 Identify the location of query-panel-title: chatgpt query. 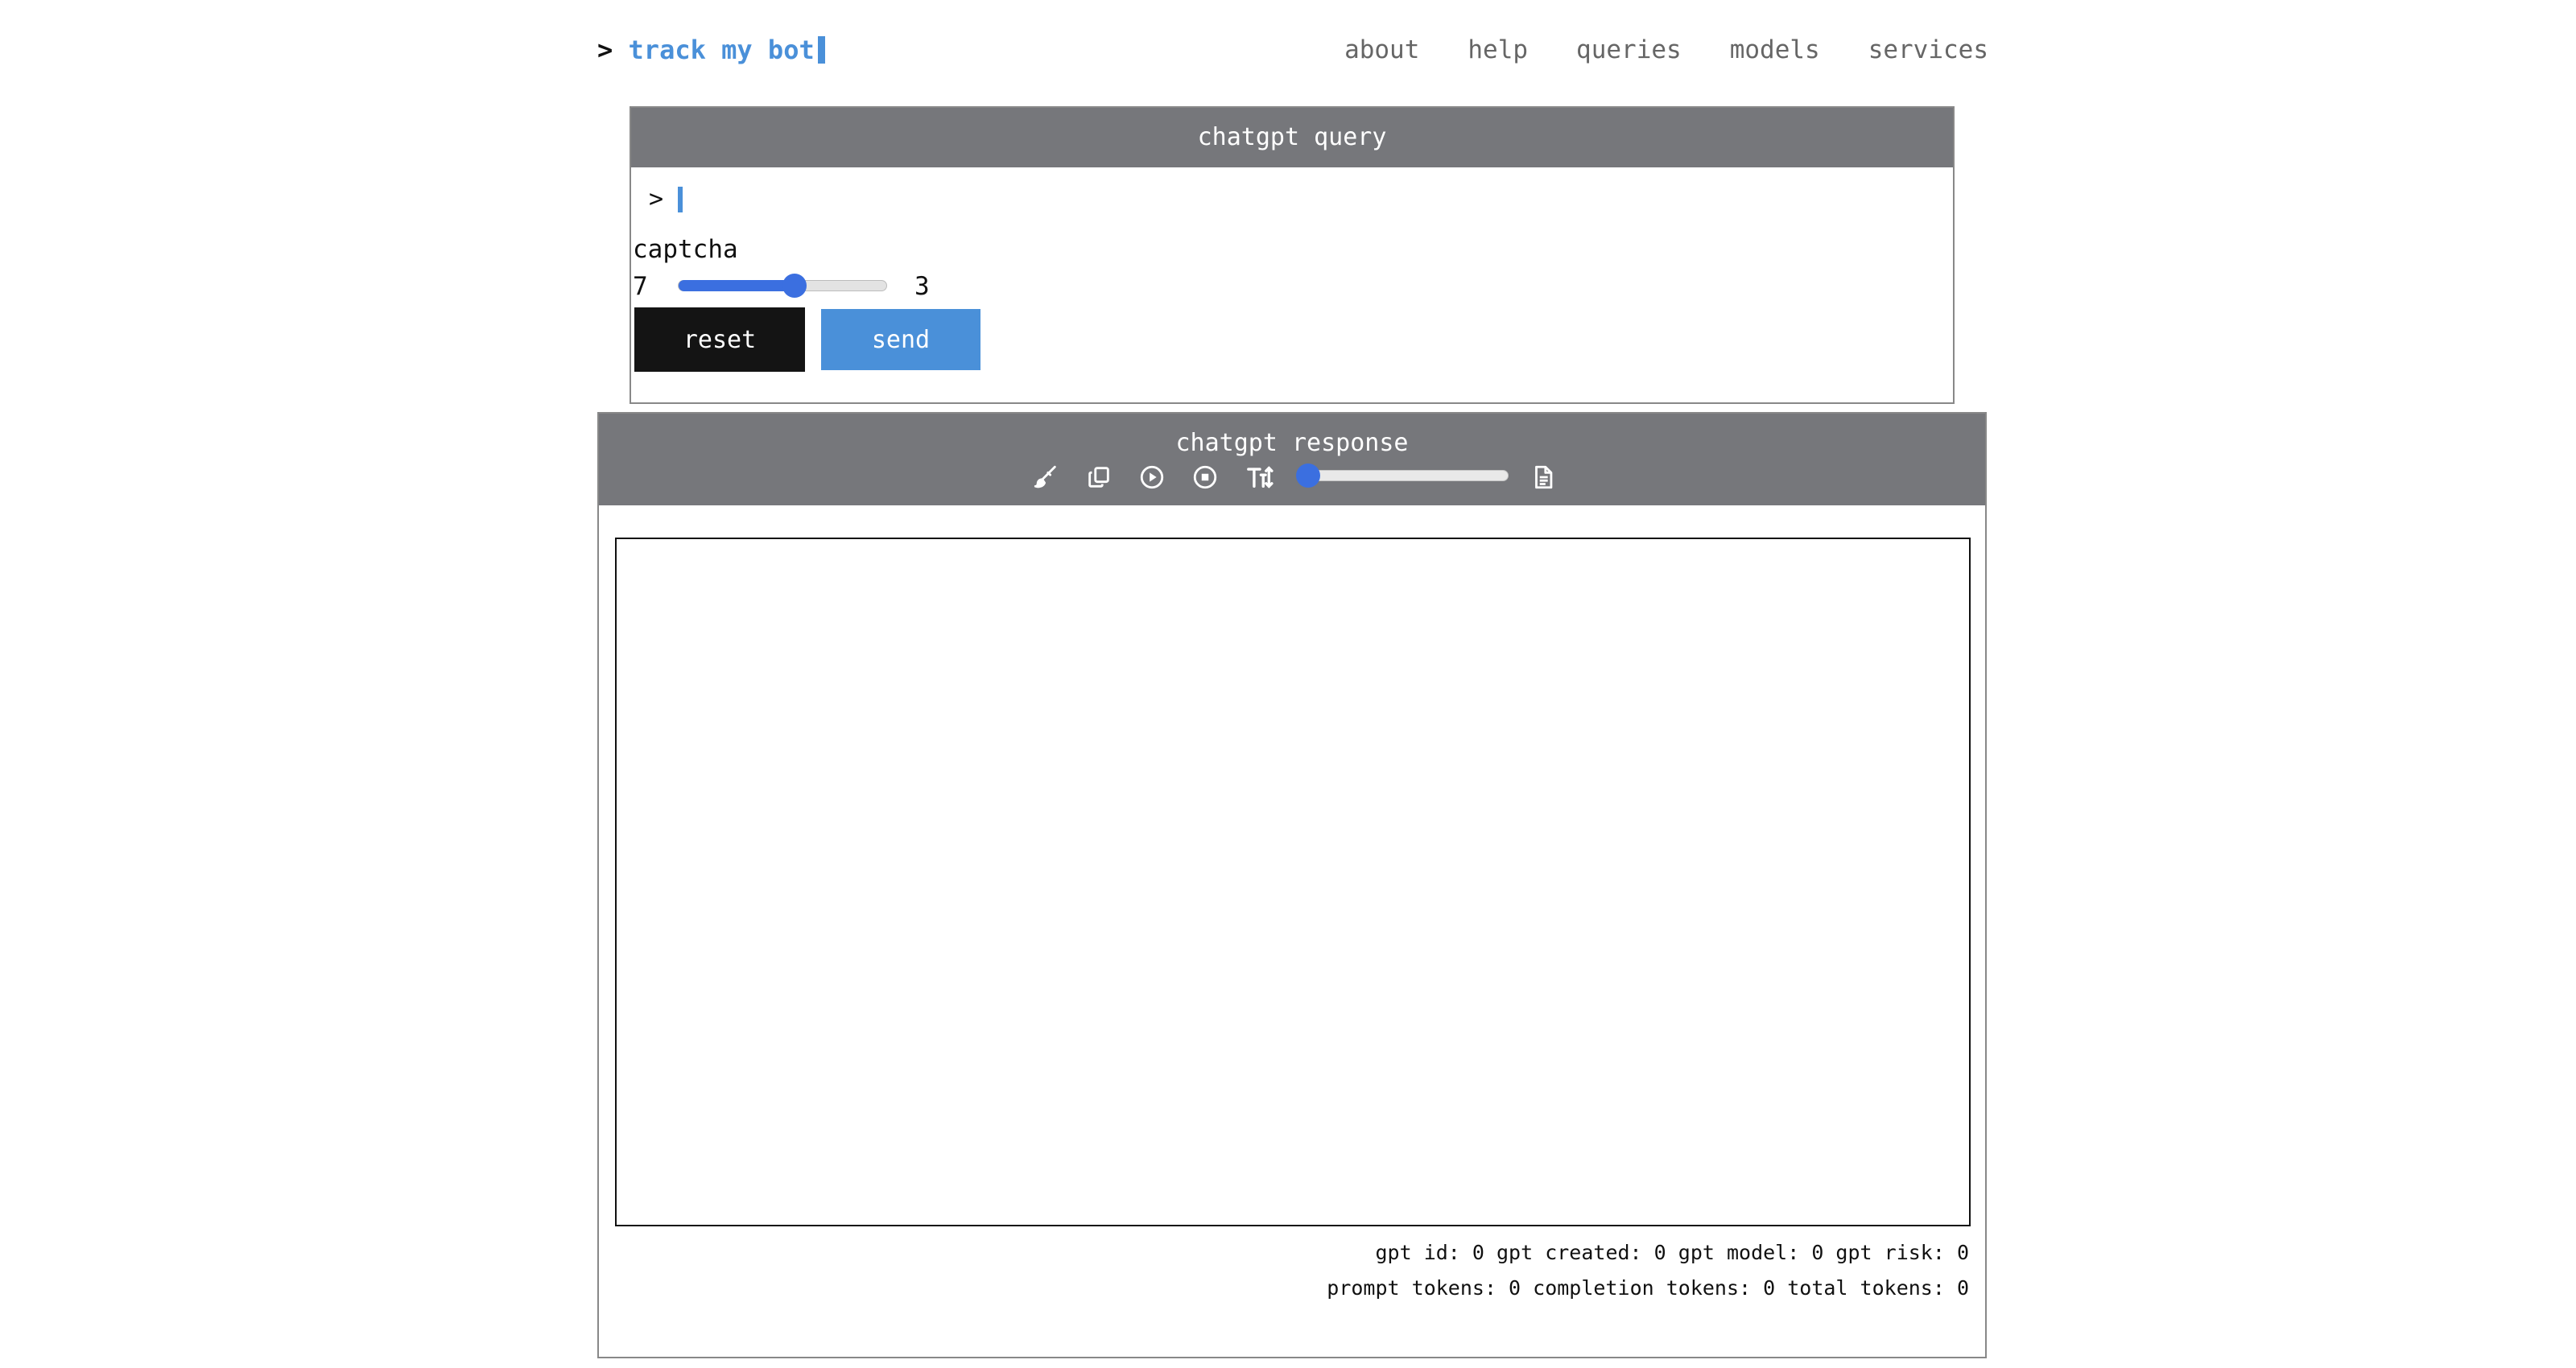
(1292, 137).